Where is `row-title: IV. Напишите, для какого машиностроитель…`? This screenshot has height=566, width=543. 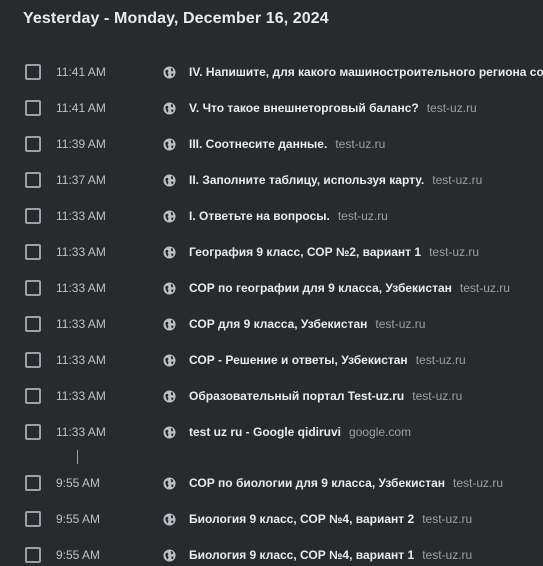
row-title: IV. Напишите, для какого машиностроитель… is located at coordinates (366, 72).